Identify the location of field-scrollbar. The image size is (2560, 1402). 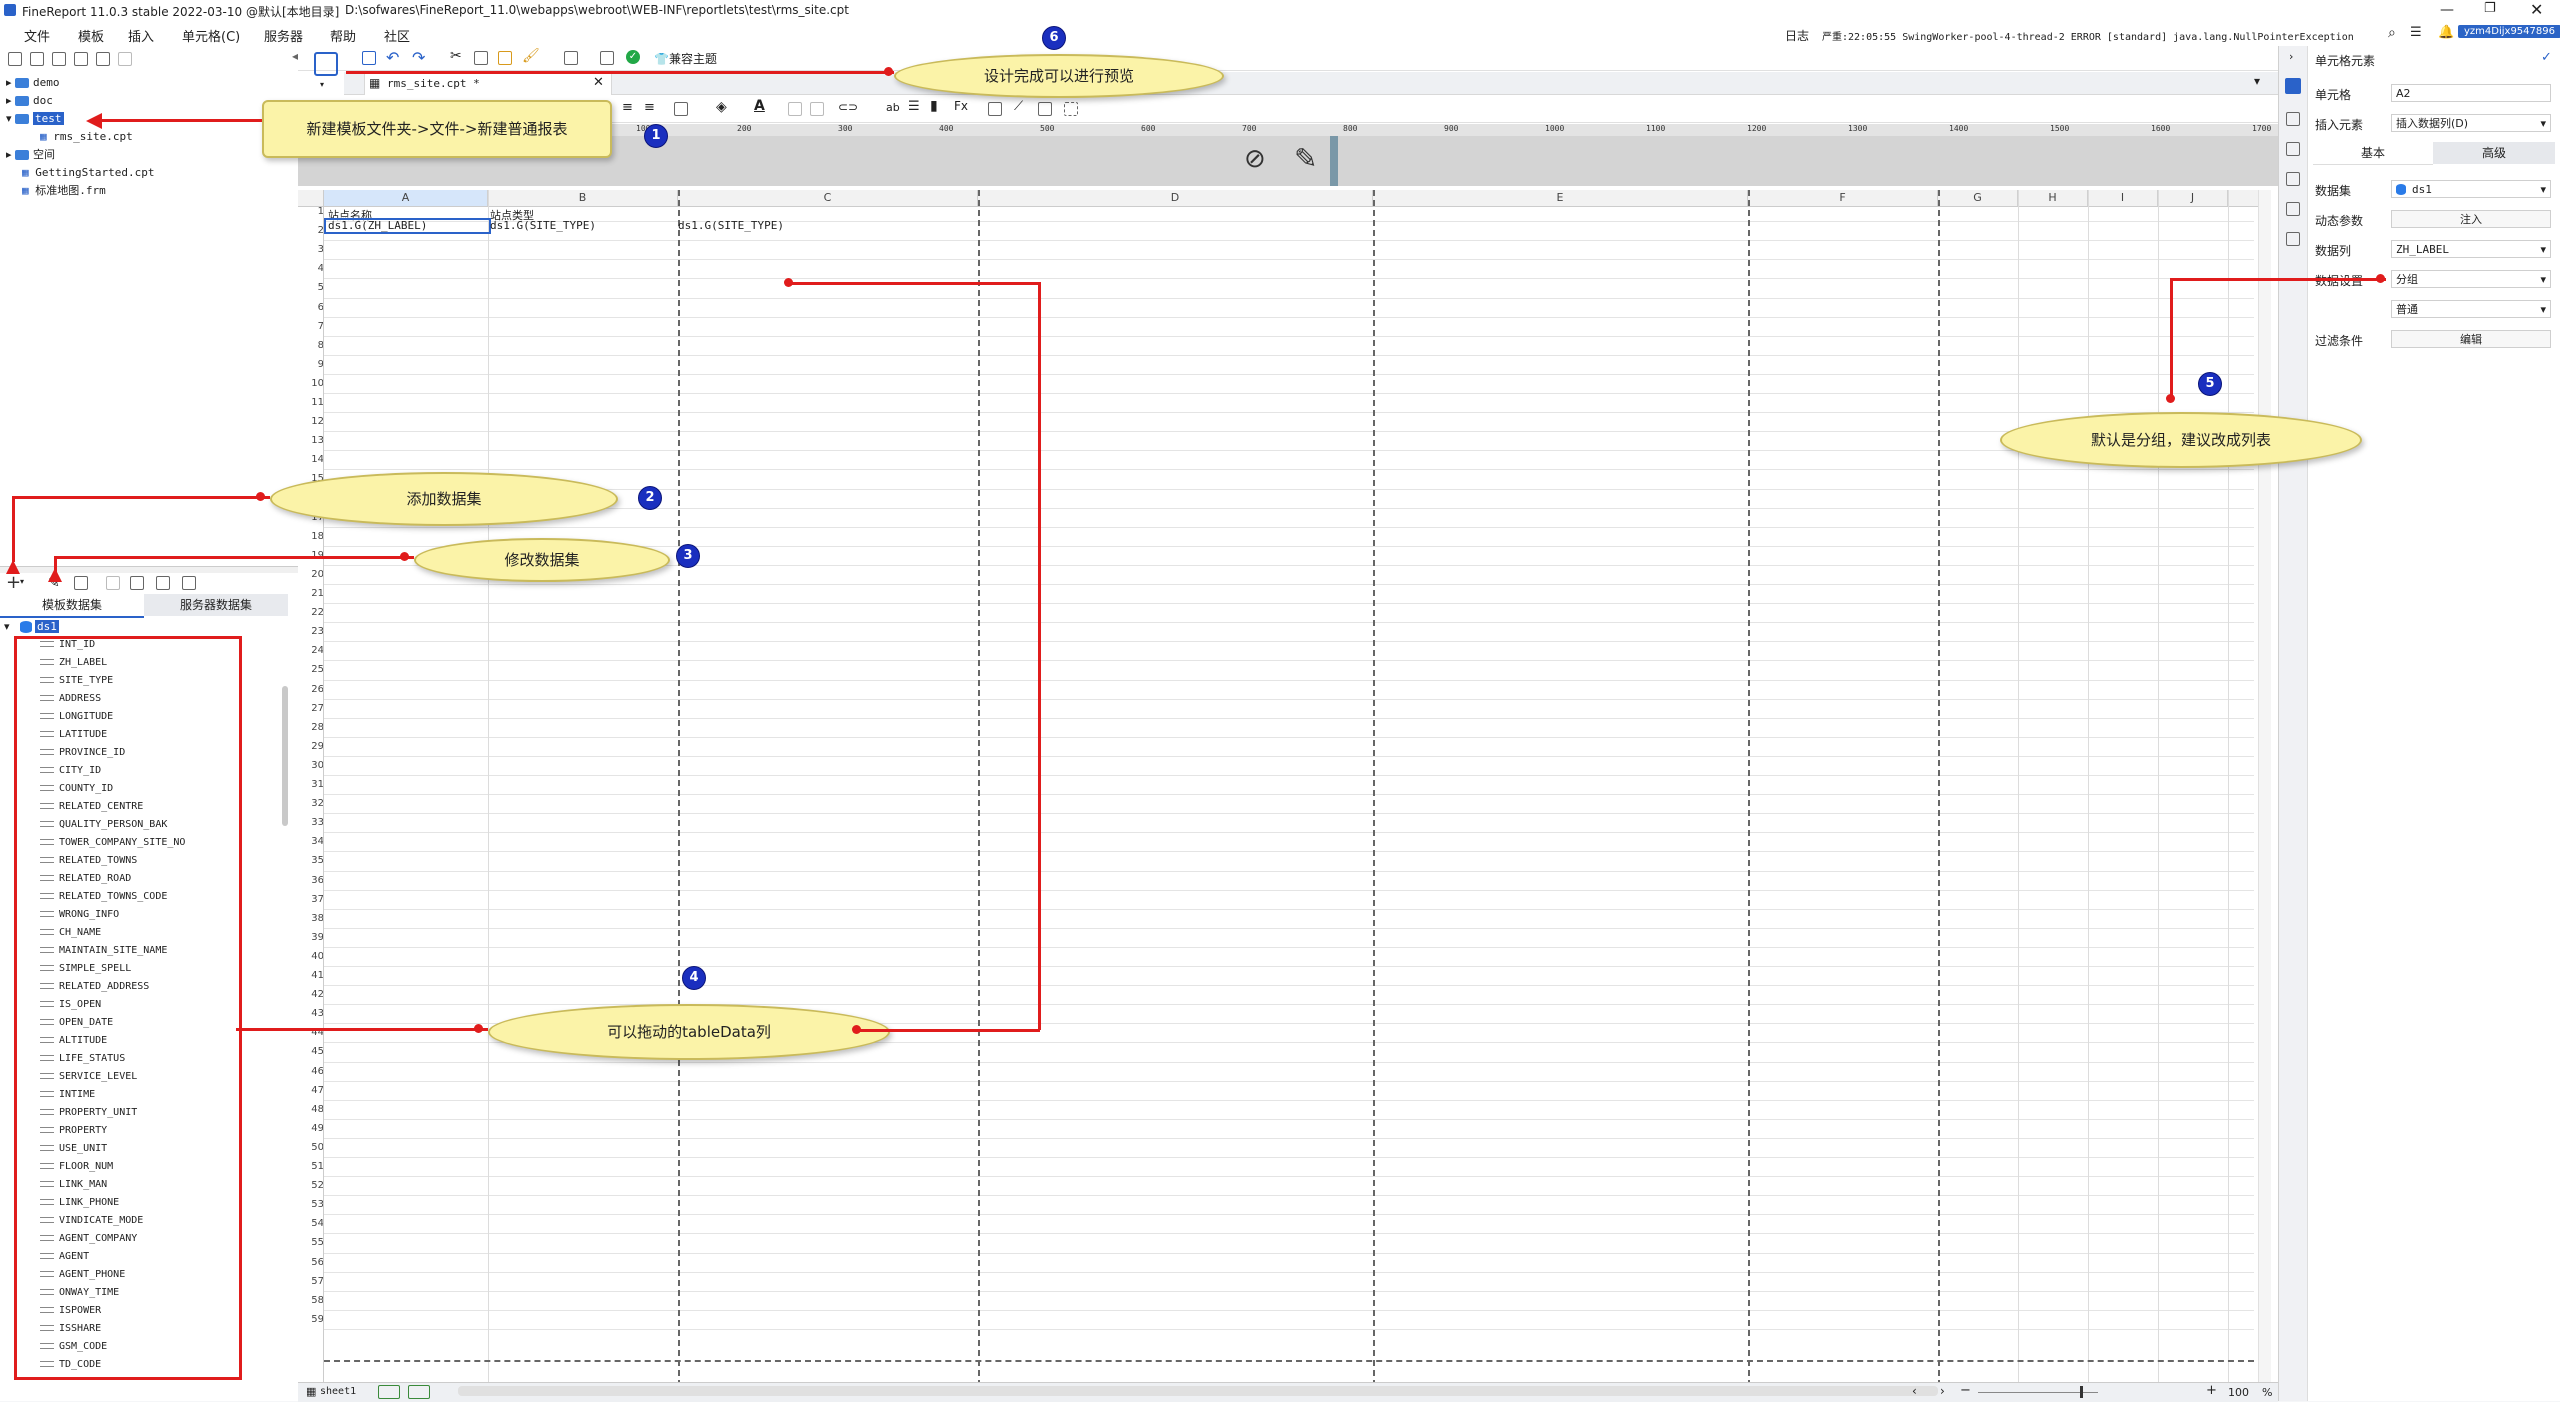
(285, 756).